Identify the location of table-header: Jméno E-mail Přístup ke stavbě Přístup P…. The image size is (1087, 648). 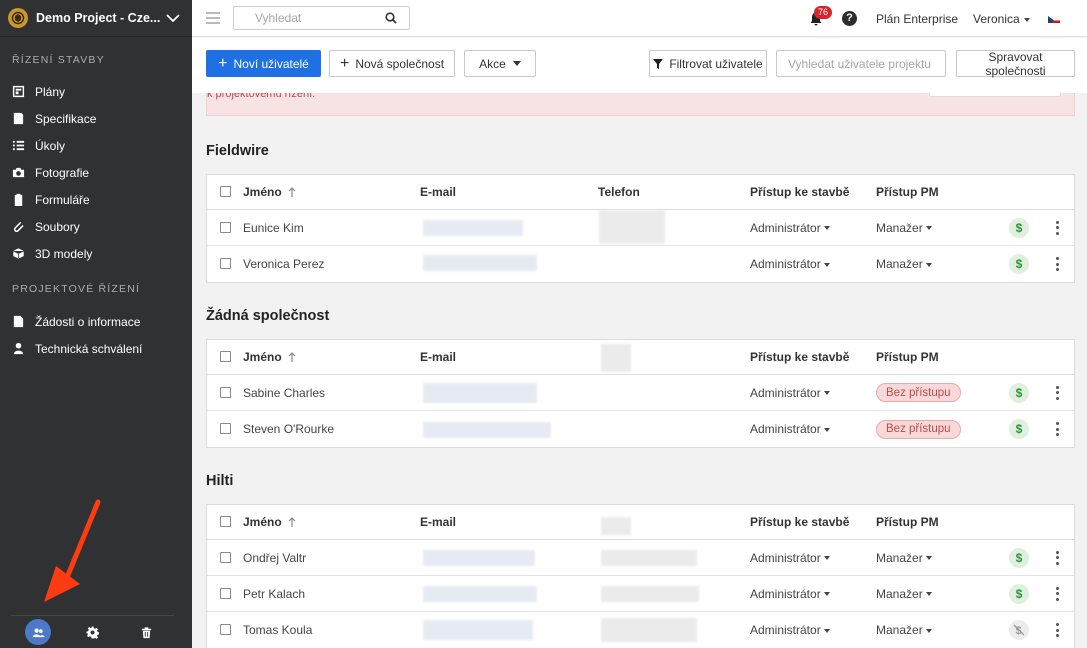
(640, 357).